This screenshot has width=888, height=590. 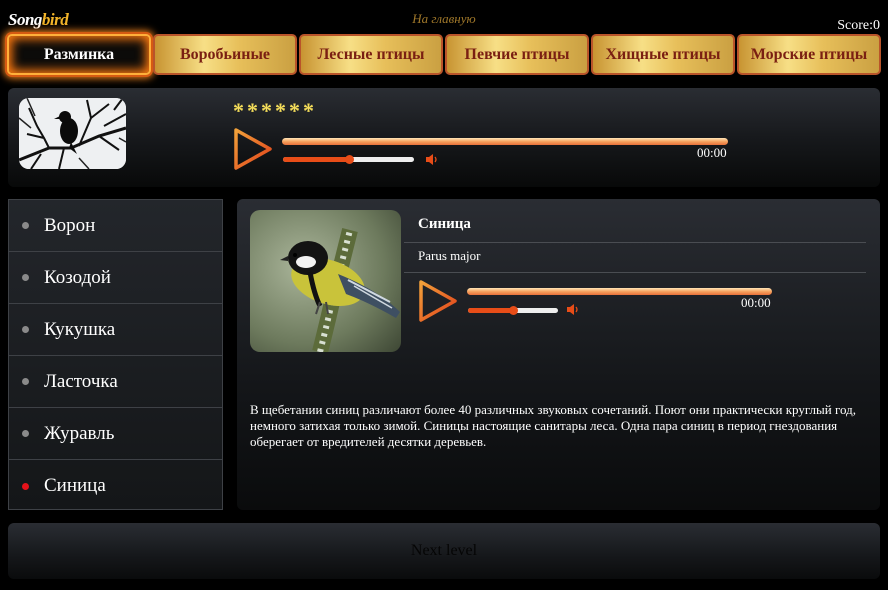 I want to click on bird-option-label: Синица, so click(x=75, y=485).